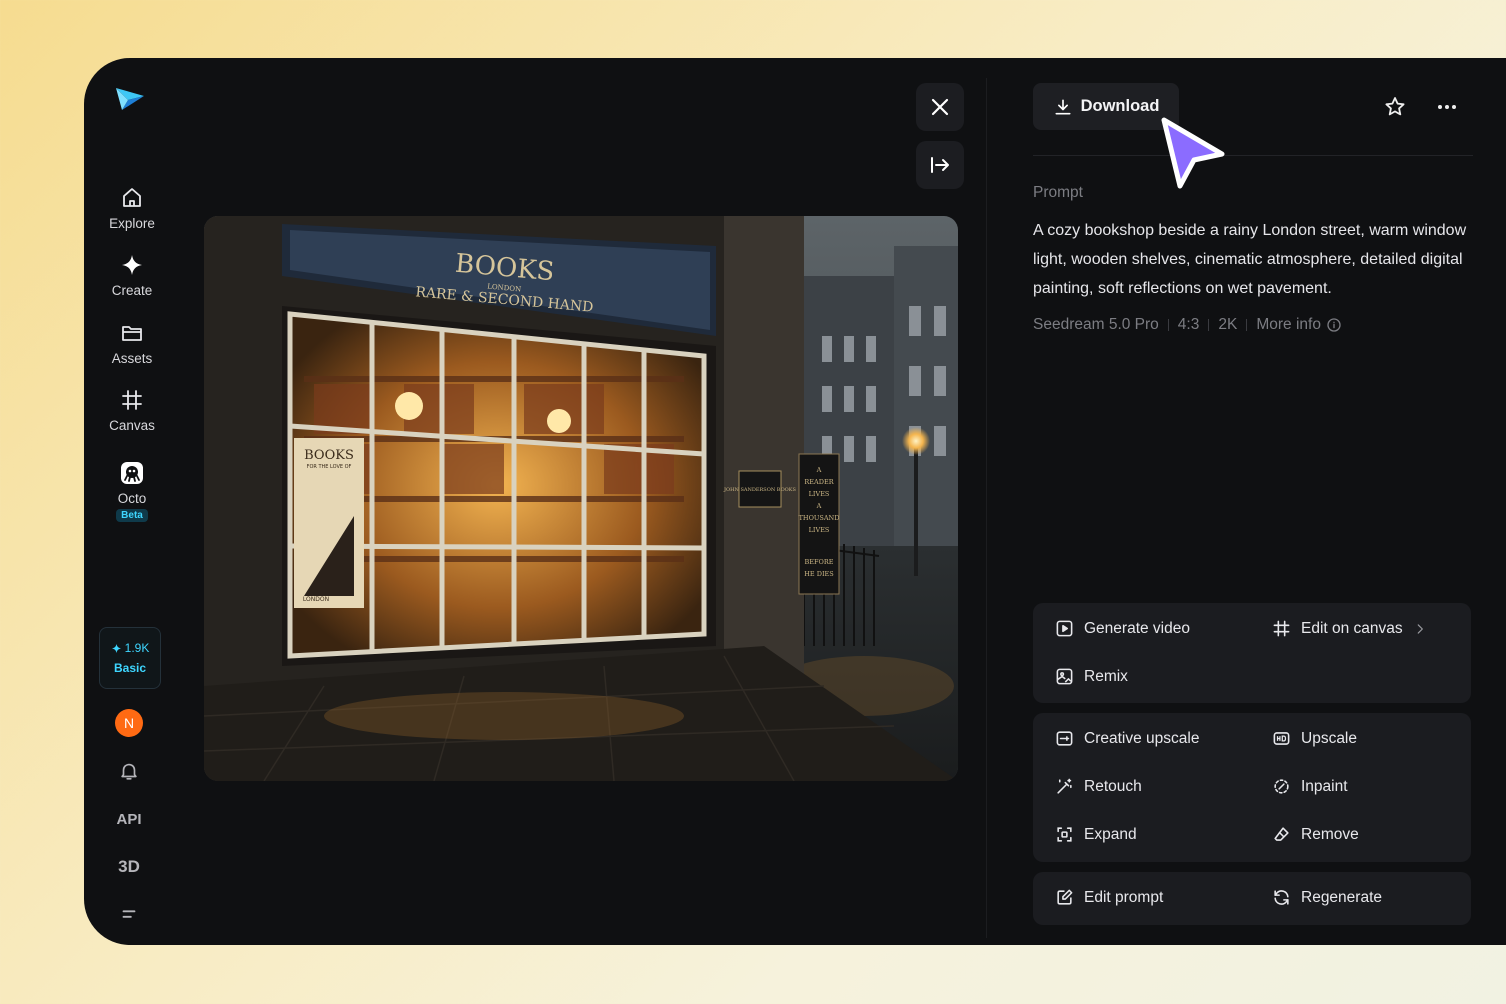 The height and width of the screenshot is (1004, 1506). What do you see at coordinates (1065, 897) in the screenshot?
I see `edit-icon` at bounding box center [1065, 897].